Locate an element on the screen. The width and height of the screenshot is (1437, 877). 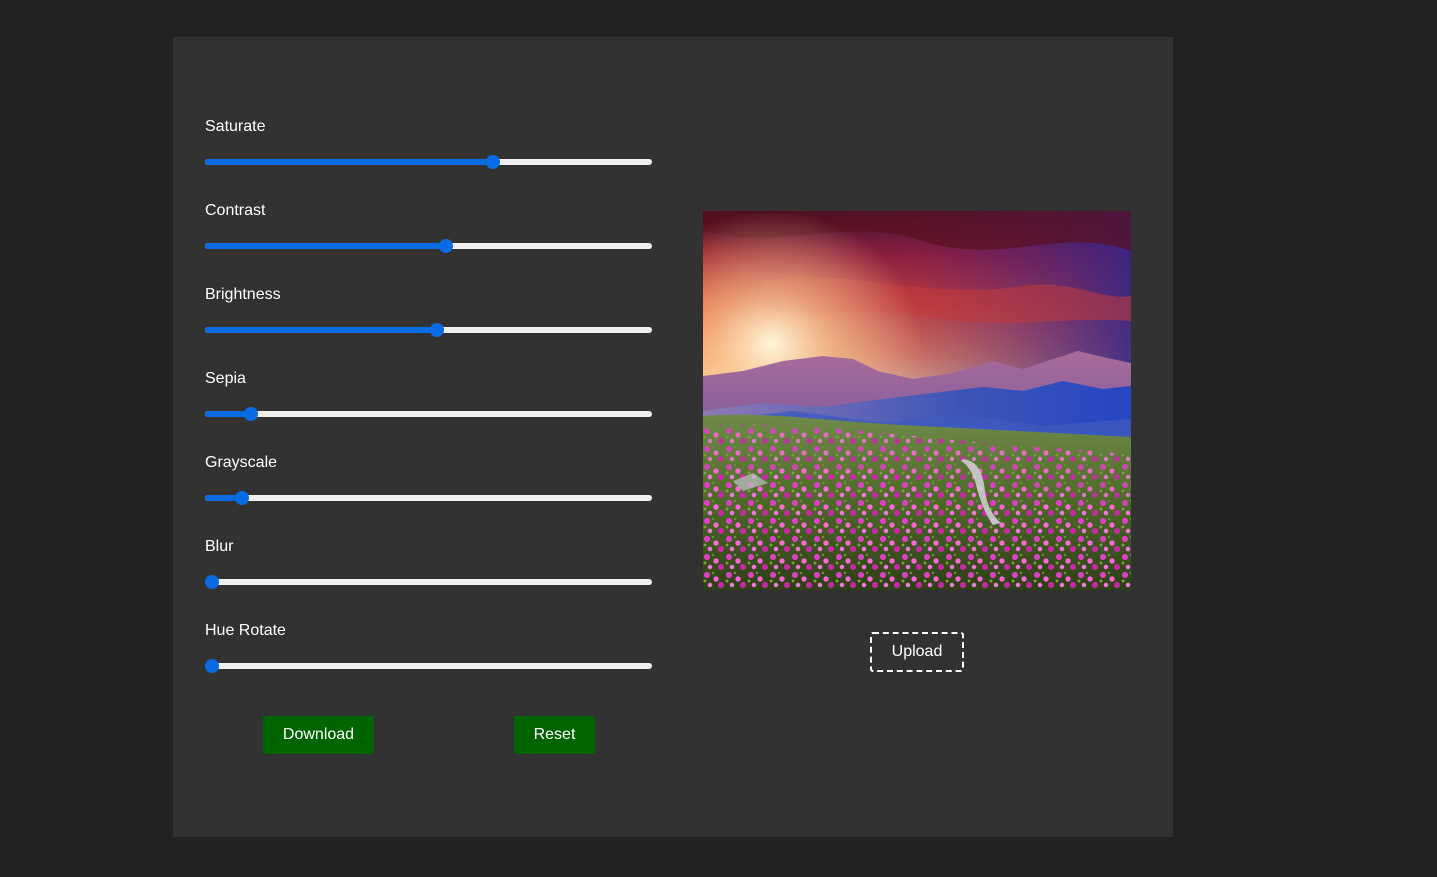
brightness-label: Brightness is located at coordinates (243, 294).